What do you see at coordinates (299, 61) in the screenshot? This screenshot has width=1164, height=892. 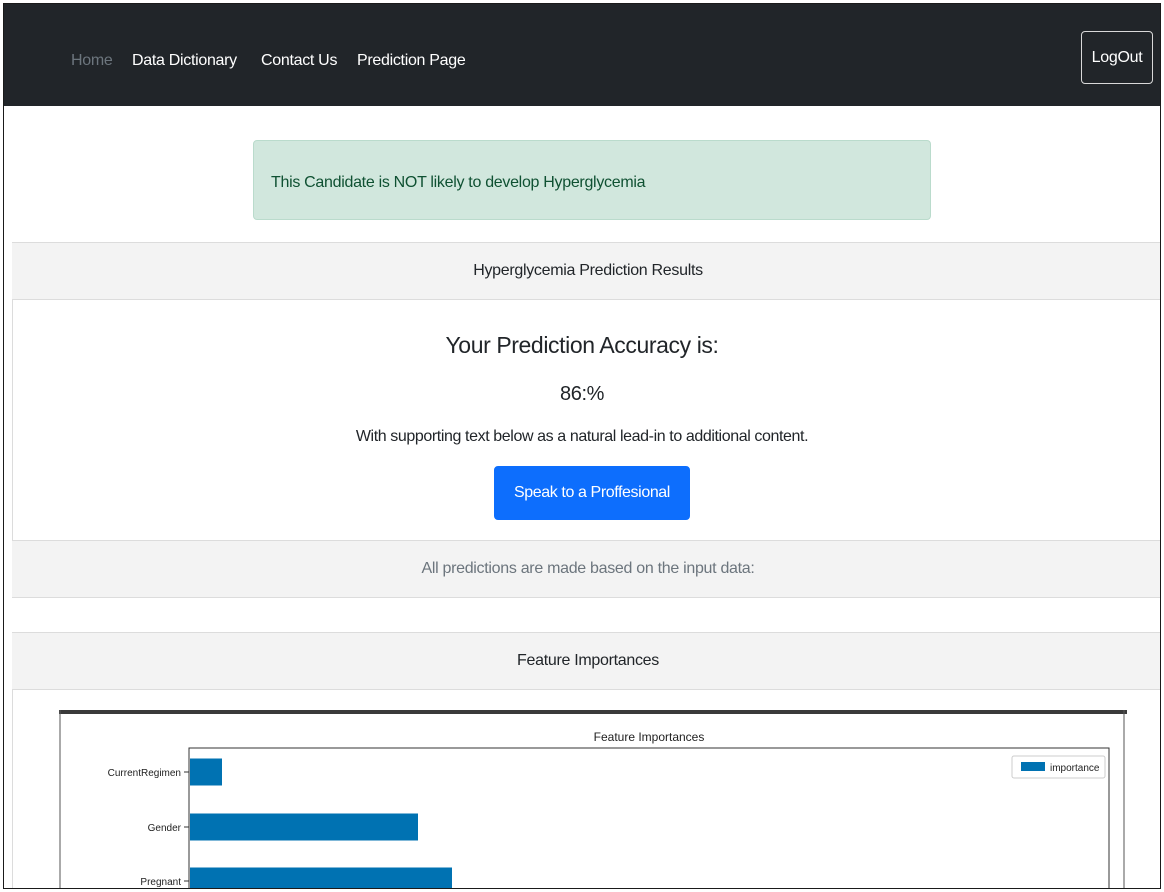 I see `nav-contact-us-link: Contact Us` at bounding box center [299, 61].